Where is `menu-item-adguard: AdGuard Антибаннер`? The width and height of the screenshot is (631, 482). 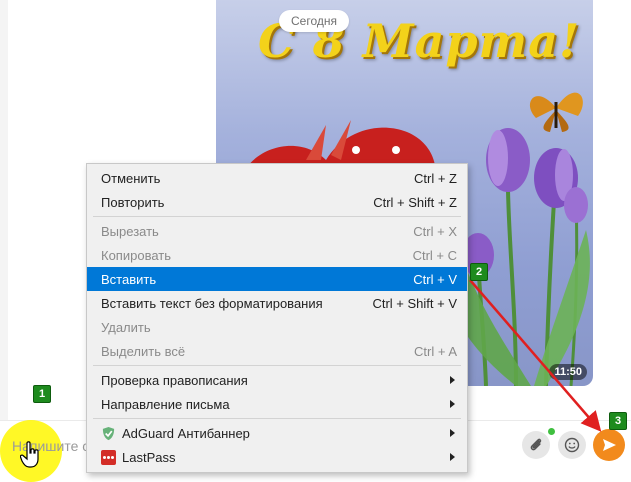
menu-item-adguard: AdGuard Антибаннер is located at coordinates (277, 433).